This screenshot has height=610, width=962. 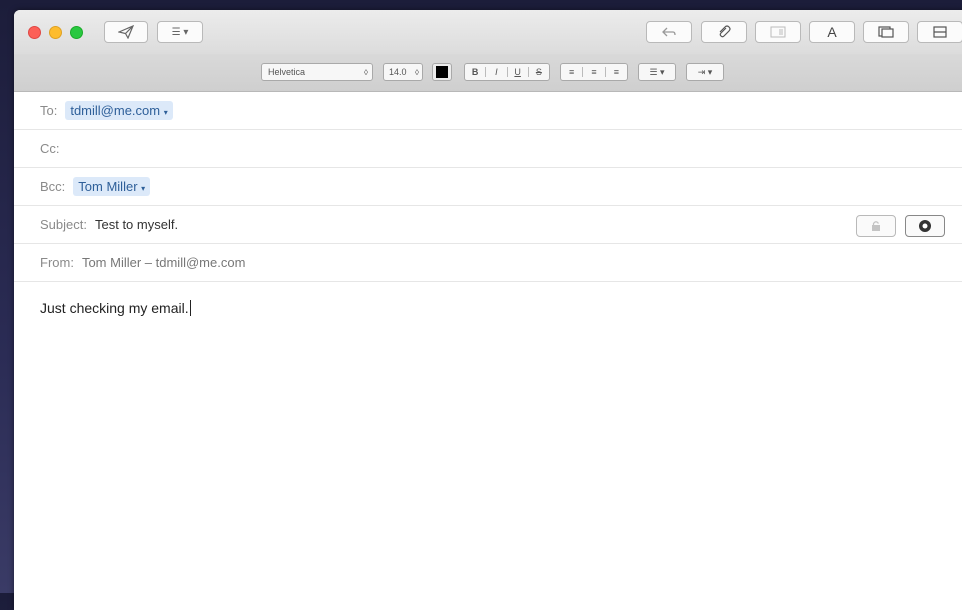 I want to click on signature-toggle, so click(x=925, y=226).